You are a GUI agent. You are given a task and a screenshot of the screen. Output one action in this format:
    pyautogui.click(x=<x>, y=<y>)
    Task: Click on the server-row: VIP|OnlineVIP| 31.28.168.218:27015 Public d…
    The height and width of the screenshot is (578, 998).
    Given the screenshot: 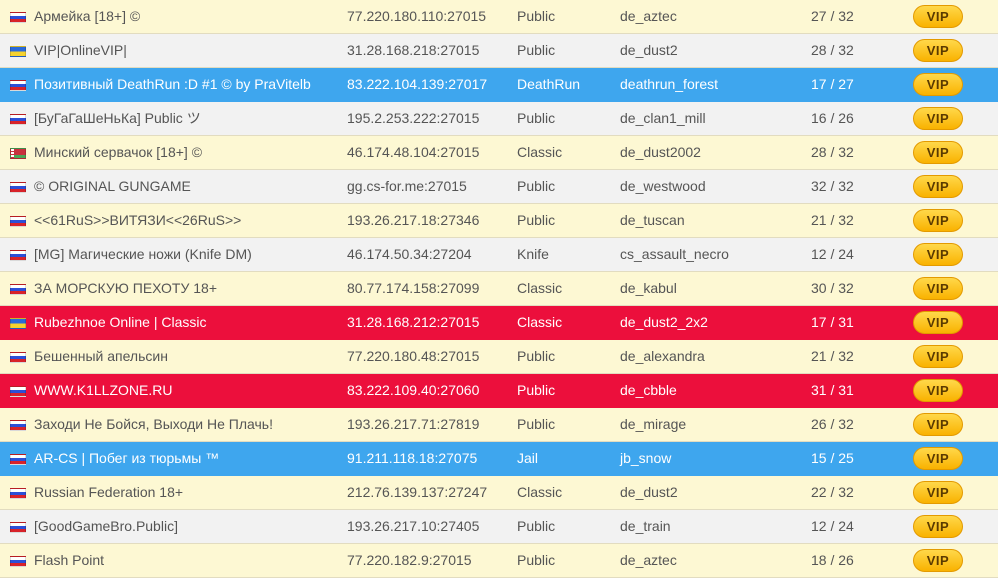 What is the action you would take?
    pyautogui.click(x=499, y=51)
    